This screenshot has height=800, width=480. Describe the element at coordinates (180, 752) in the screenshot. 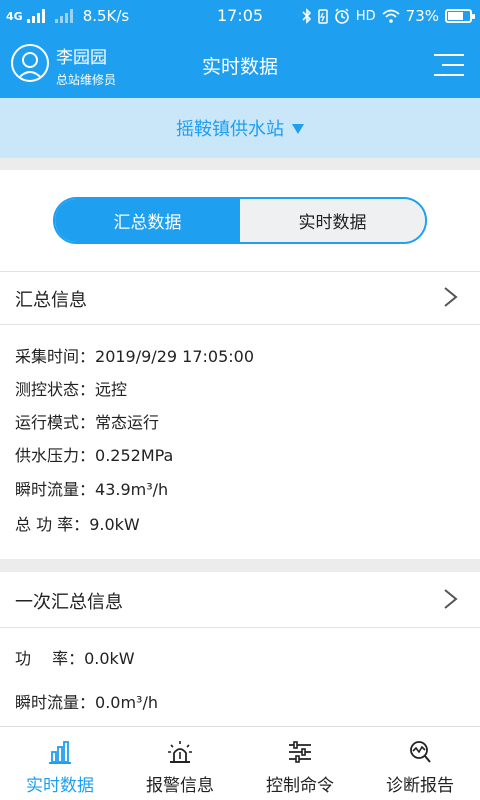

I see `alarm-light-icon` at that location.